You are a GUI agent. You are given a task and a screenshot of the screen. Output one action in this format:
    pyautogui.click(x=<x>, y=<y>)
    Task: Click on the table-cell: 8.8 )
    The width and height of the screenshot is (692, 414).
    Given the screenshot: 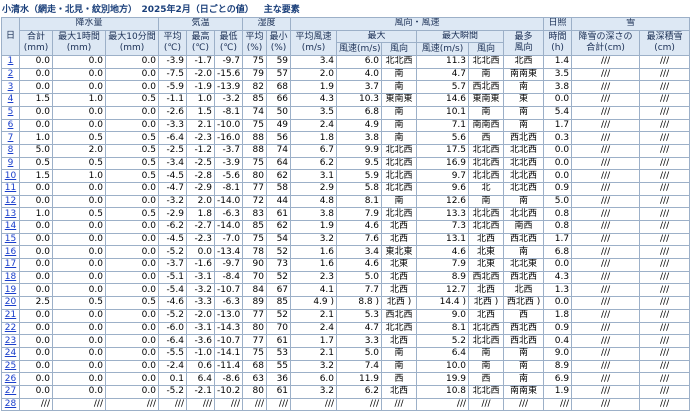 What is the action you would take?
    pyautogui.click(x=359, y=303)
    